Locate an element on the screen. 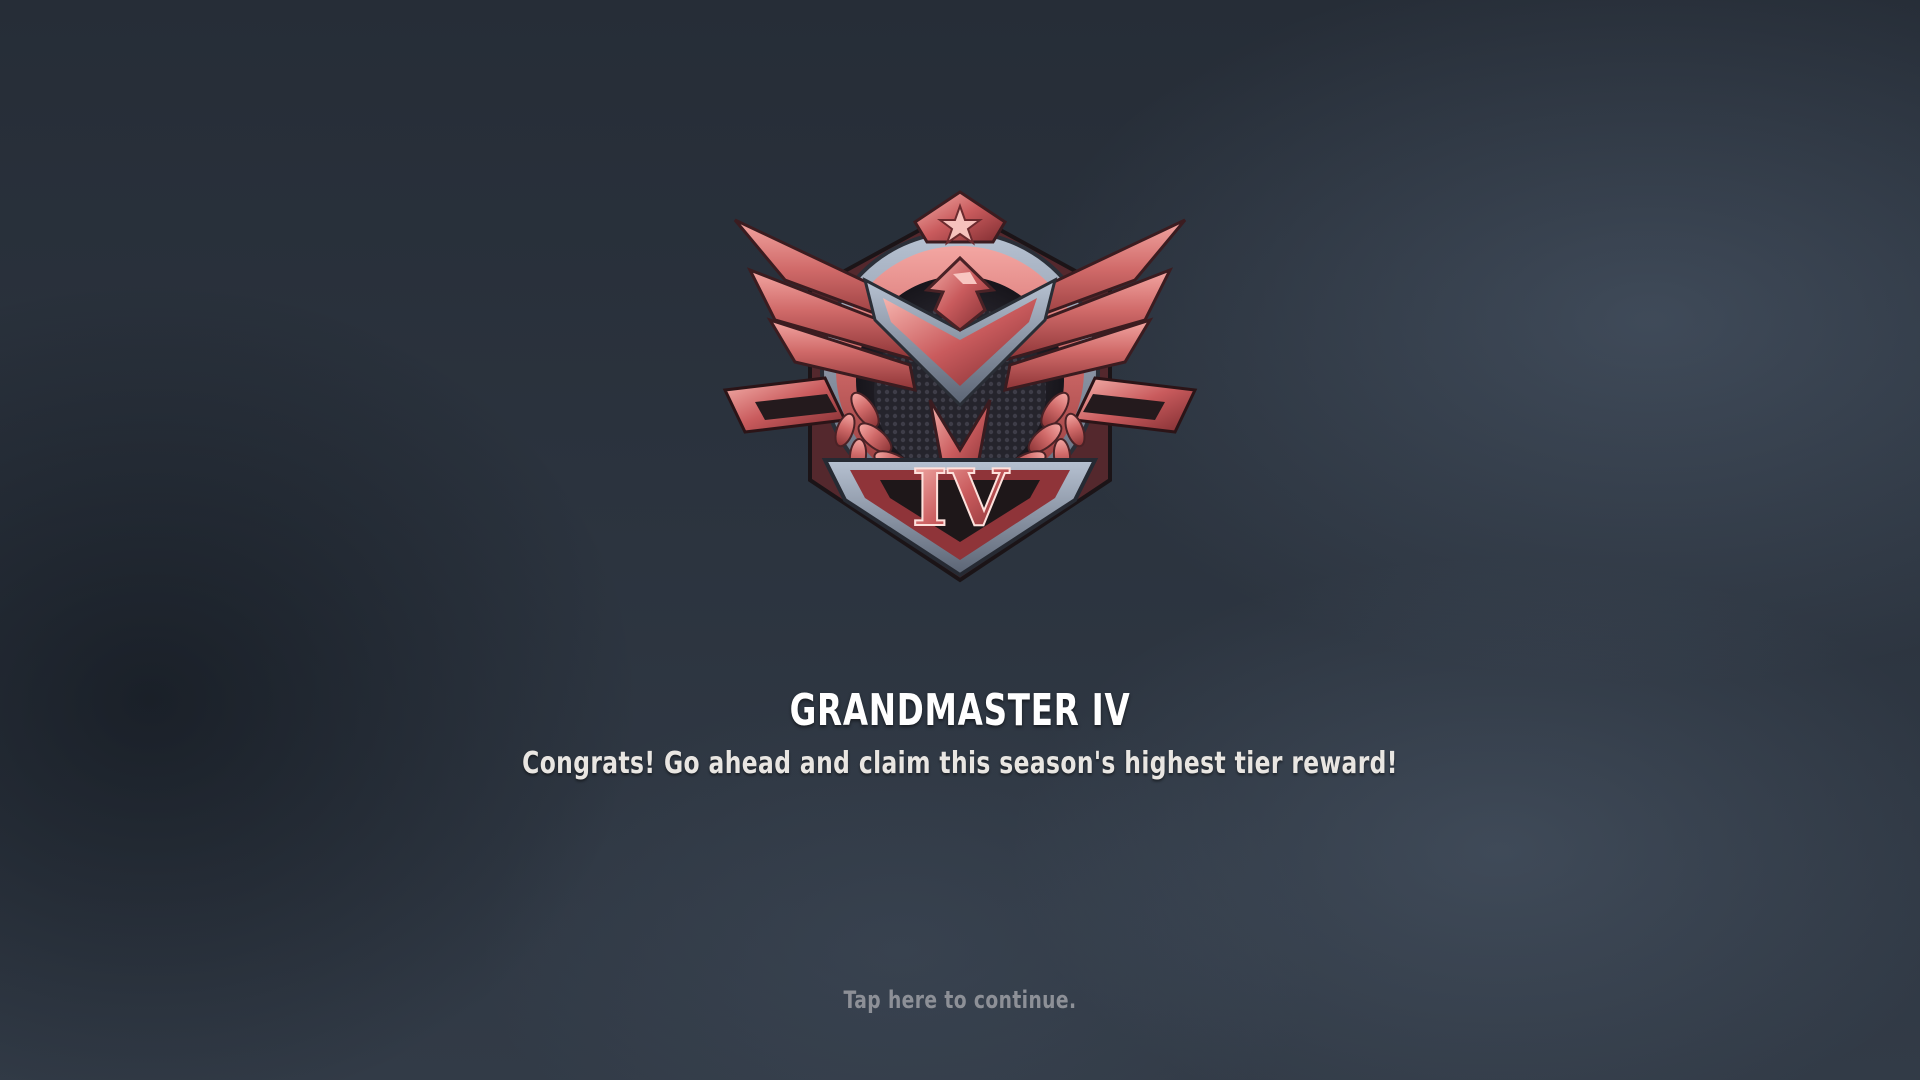 The height and width of the screenshot is (1080, 1920). rank-title: GRANDMASTER IV is located at coordinates (960, 710).